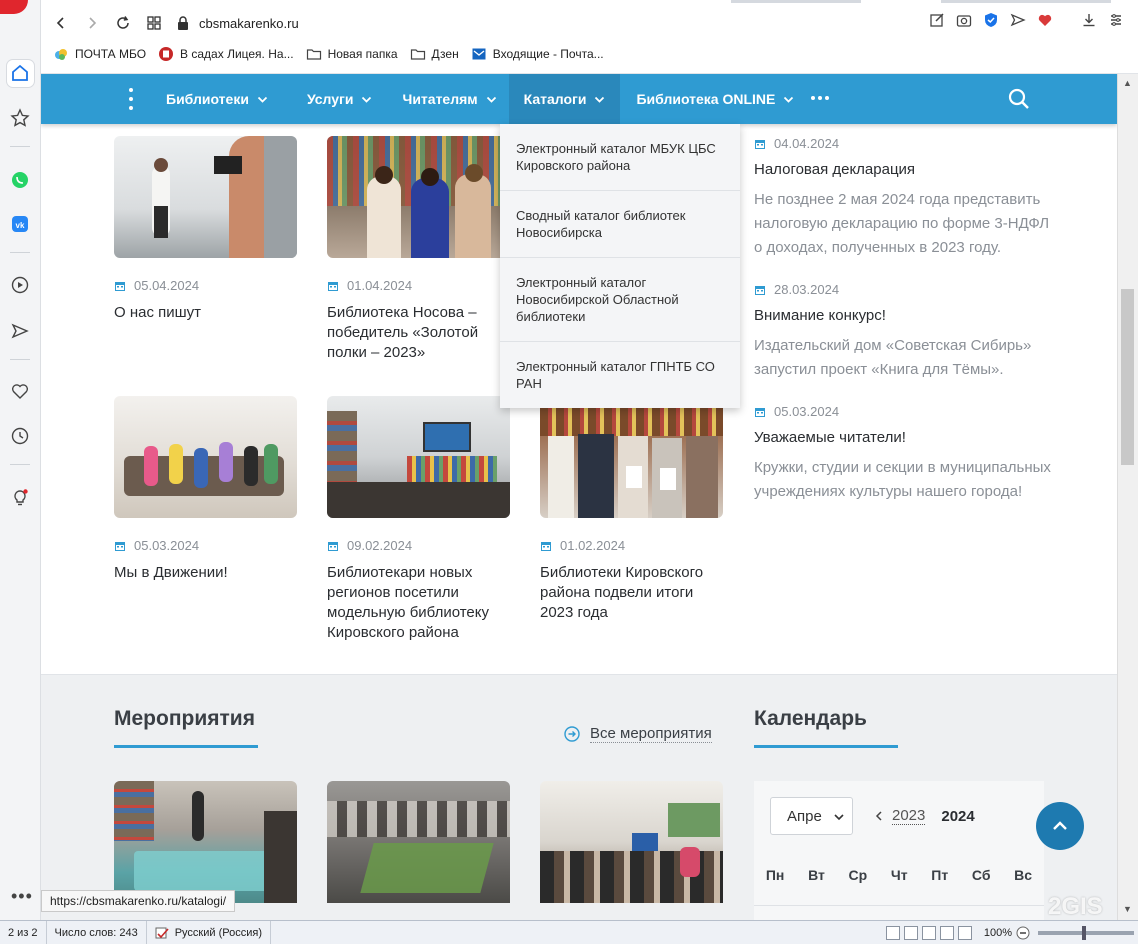 This screenshot has width=1138, height=944. Describe the element at coordinates (1127, 83) in the screenshot. I see `scroll-up-arrow-icon: ▲` at that location.